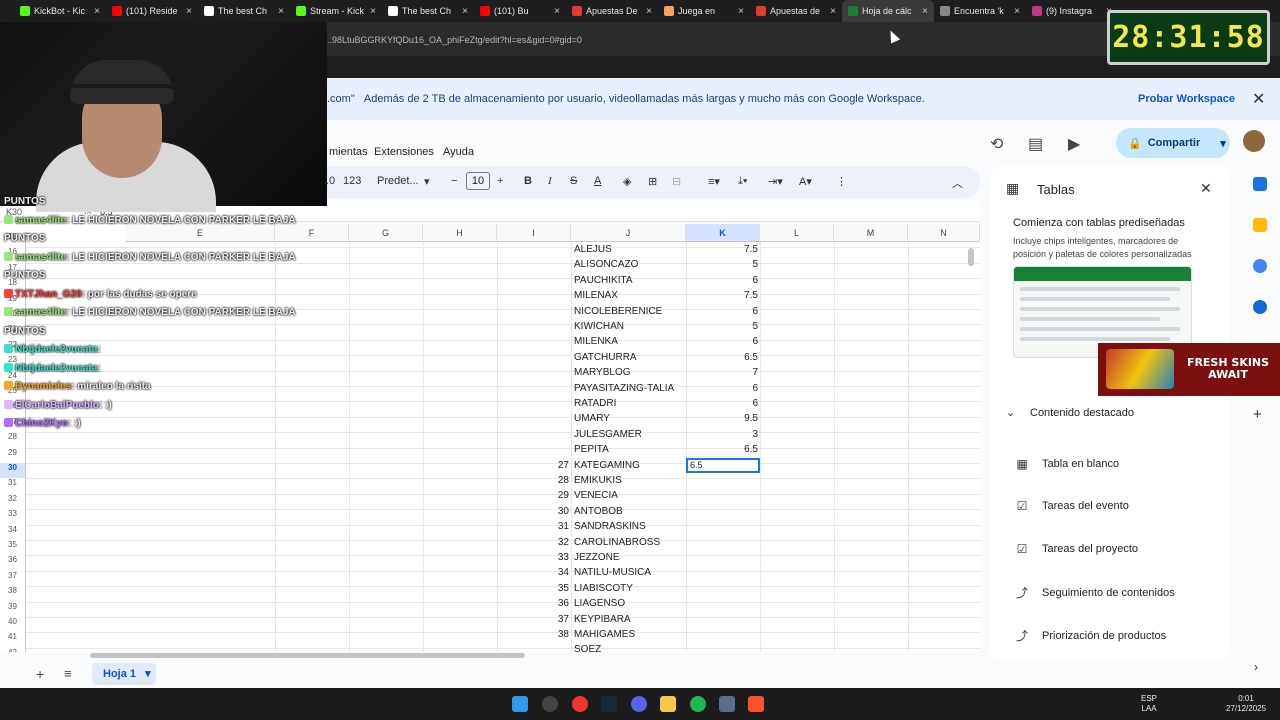 This screenshot has width=1280, height=720. I want to click on row-header: 29, so click(13, 455).